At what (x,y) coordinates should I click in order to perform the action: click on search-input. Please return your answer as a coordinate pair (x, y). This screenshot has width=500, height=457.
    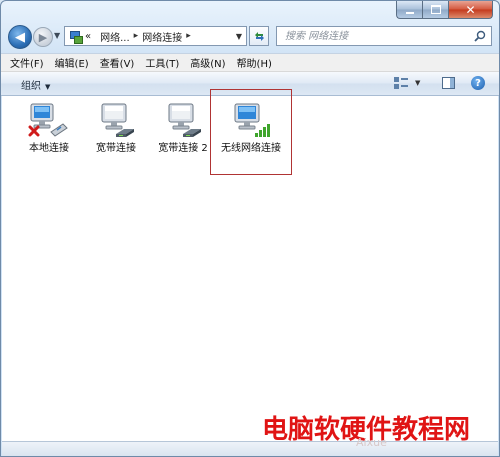
    Looking at the image, I should click on (380, 36).